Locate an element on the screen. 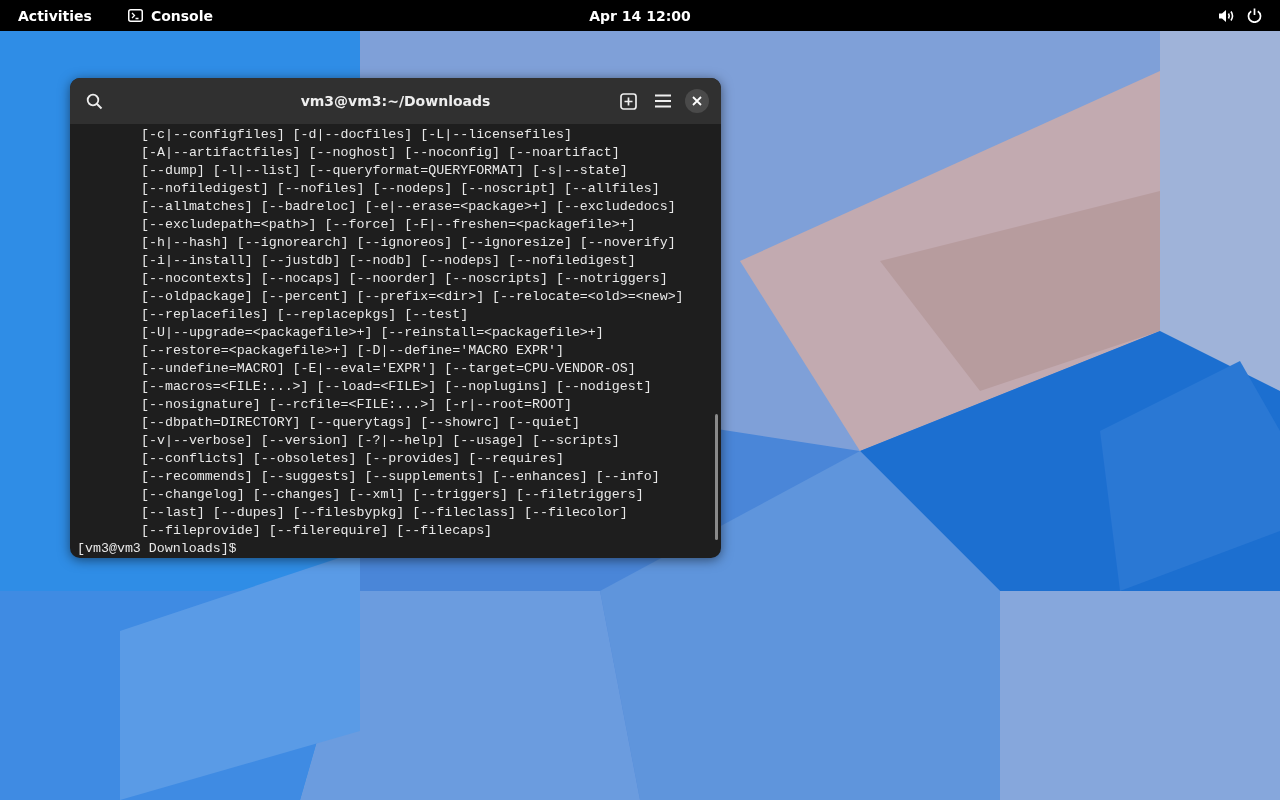 The image size is (1280, 800). shell-prompt: [vm3@vm3 Downloads]$ is located at coordinates (157, 549).